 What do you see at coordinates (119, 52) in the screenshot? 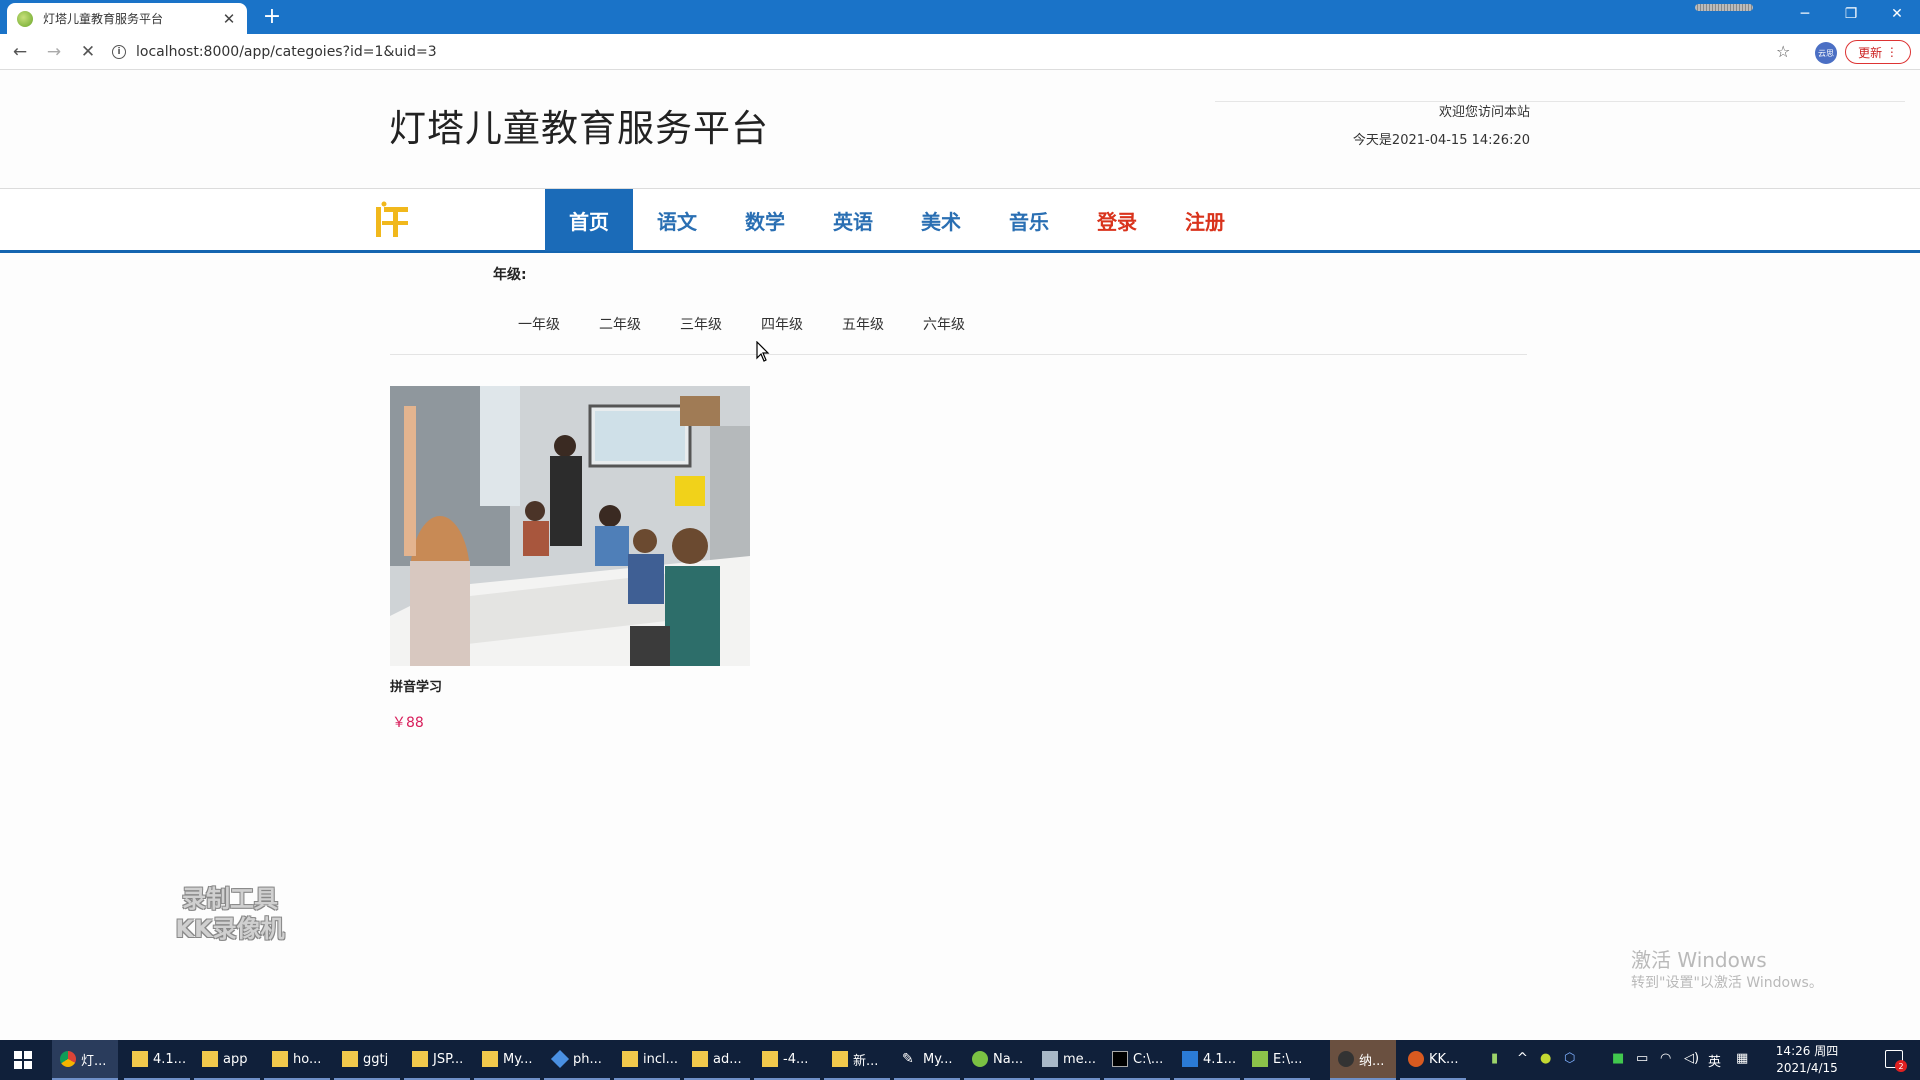
I see `site-info-icon: i` at bounding box center [119, 52].